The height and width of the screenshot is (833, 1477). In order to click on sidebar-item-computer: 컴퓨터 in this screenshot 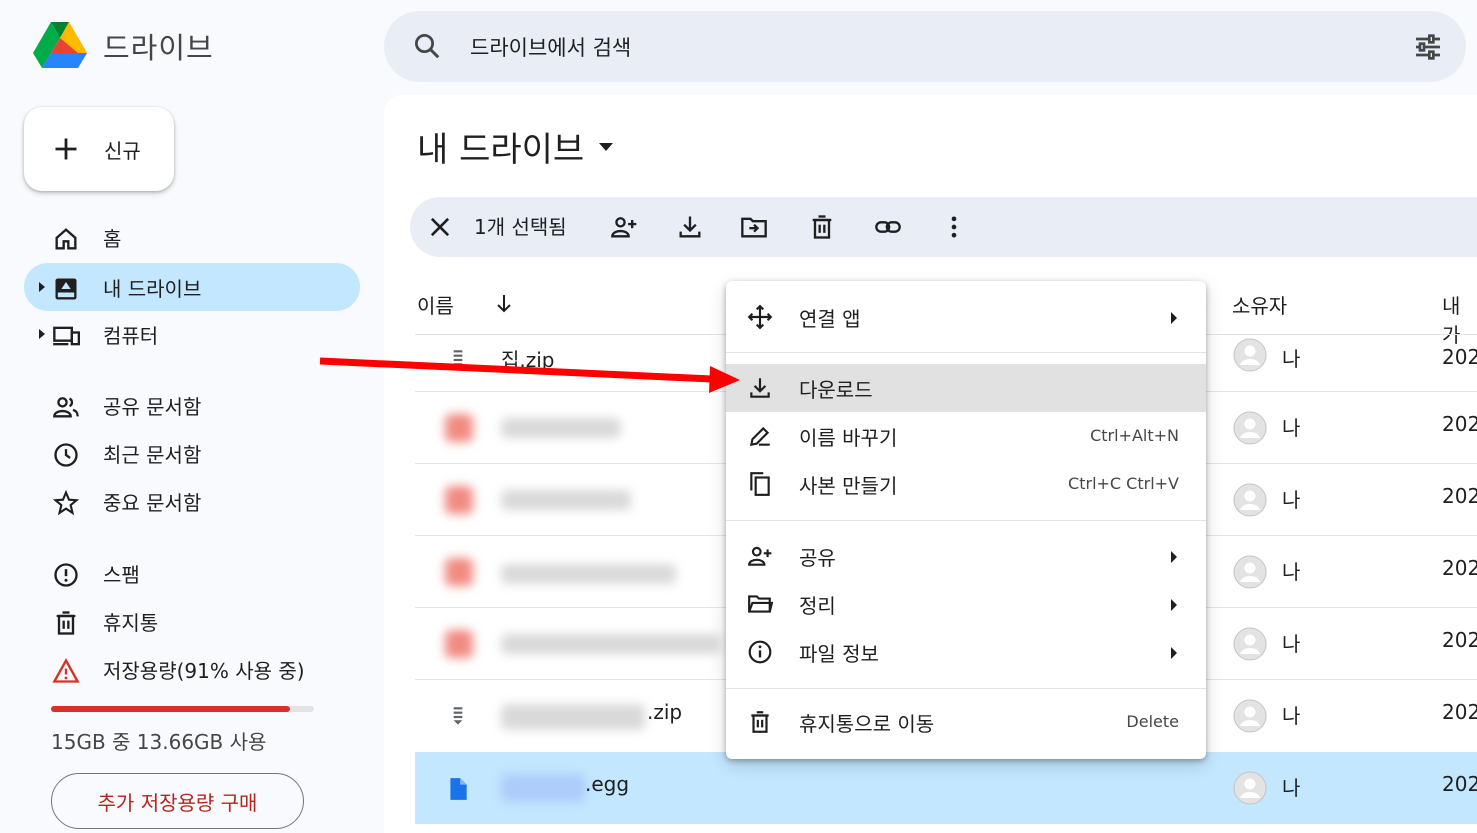, I will do `click(192, 334)`.